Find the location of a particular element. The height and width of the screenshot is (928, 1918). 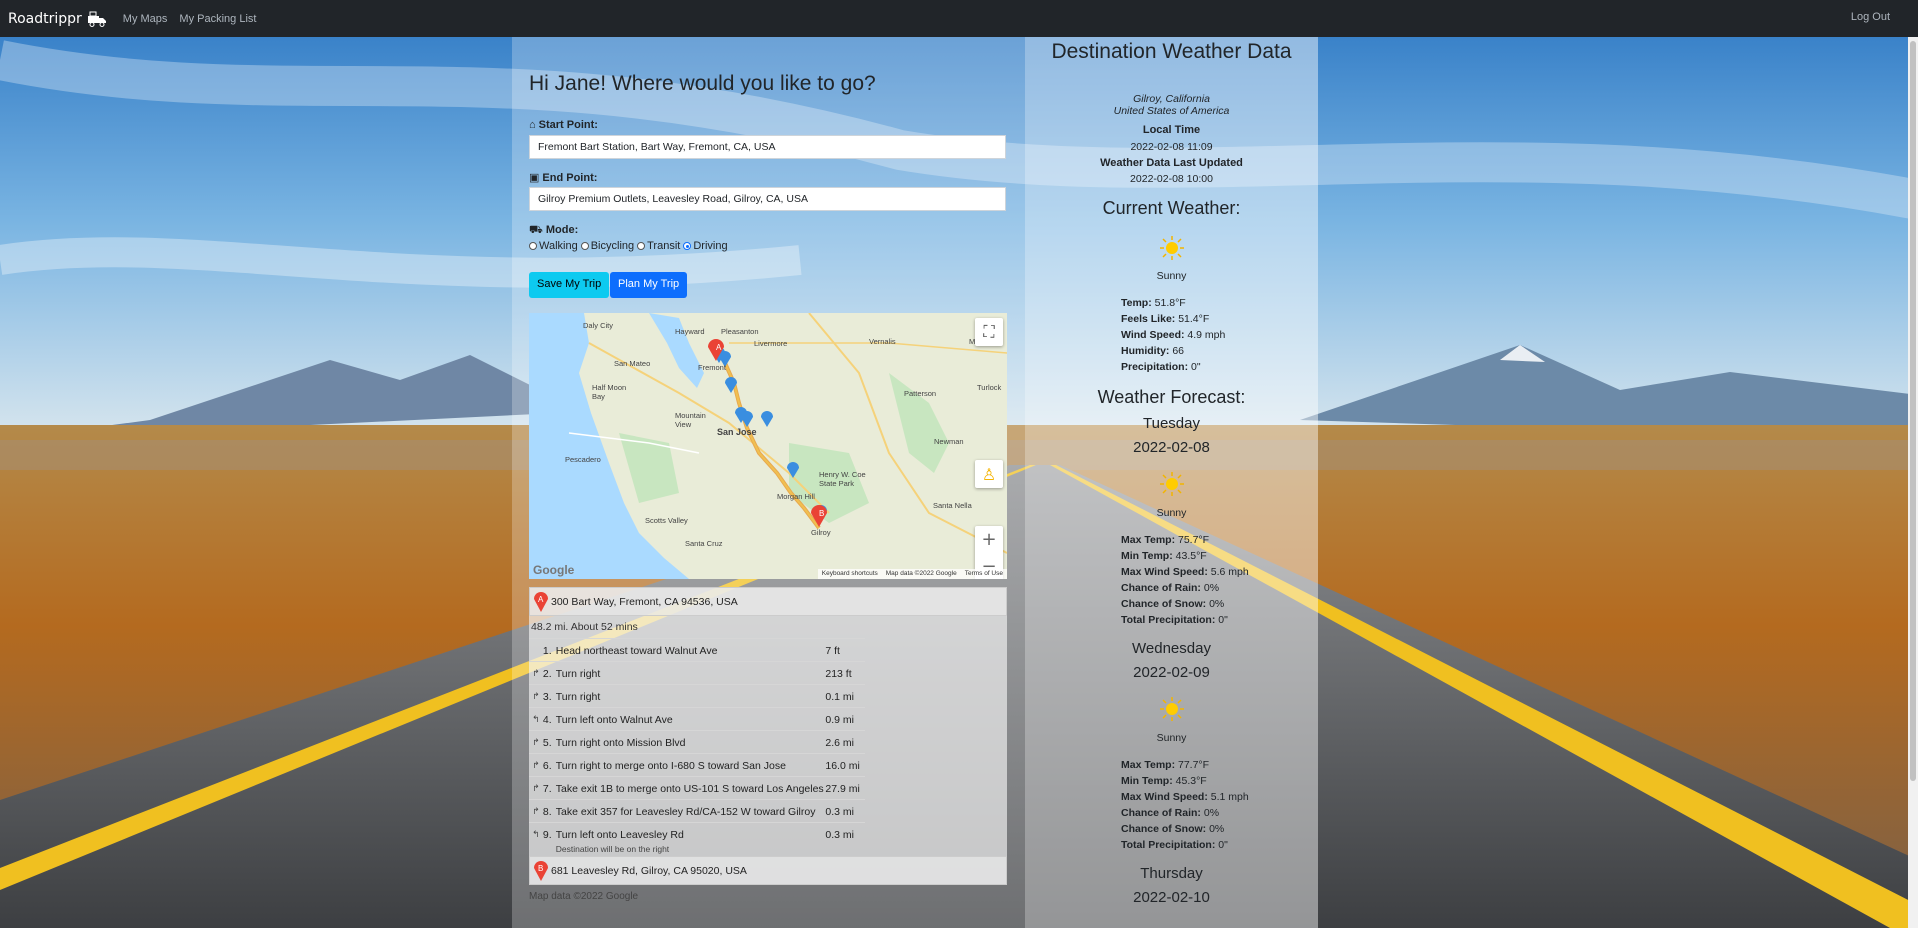

direction-step: ↱ 3. Turn right 0.1 mi is located at coordinates (697, 695).